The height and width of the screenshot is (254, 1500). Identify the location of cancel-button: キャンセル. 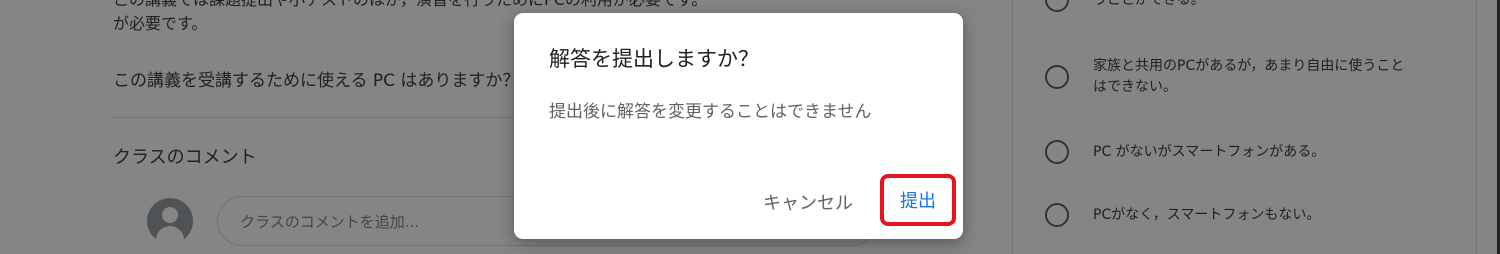
(808, 202).